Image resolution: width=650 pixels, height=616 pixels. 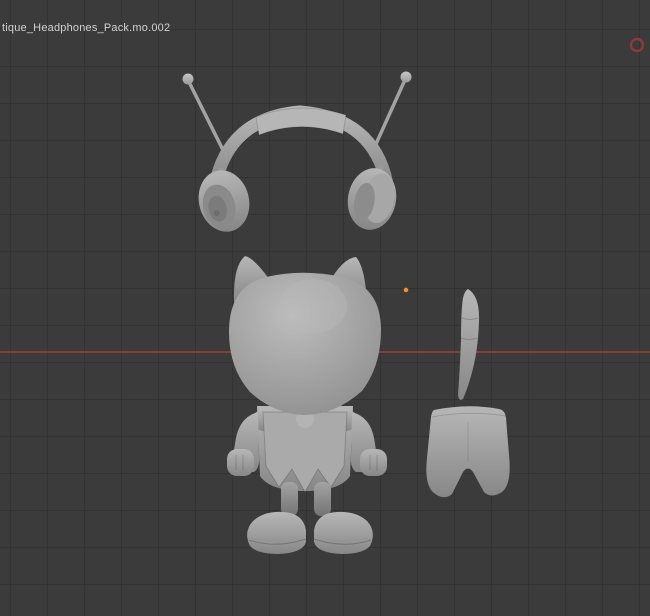 I want to click on left-ear-cup, so click(x=224, y=201).